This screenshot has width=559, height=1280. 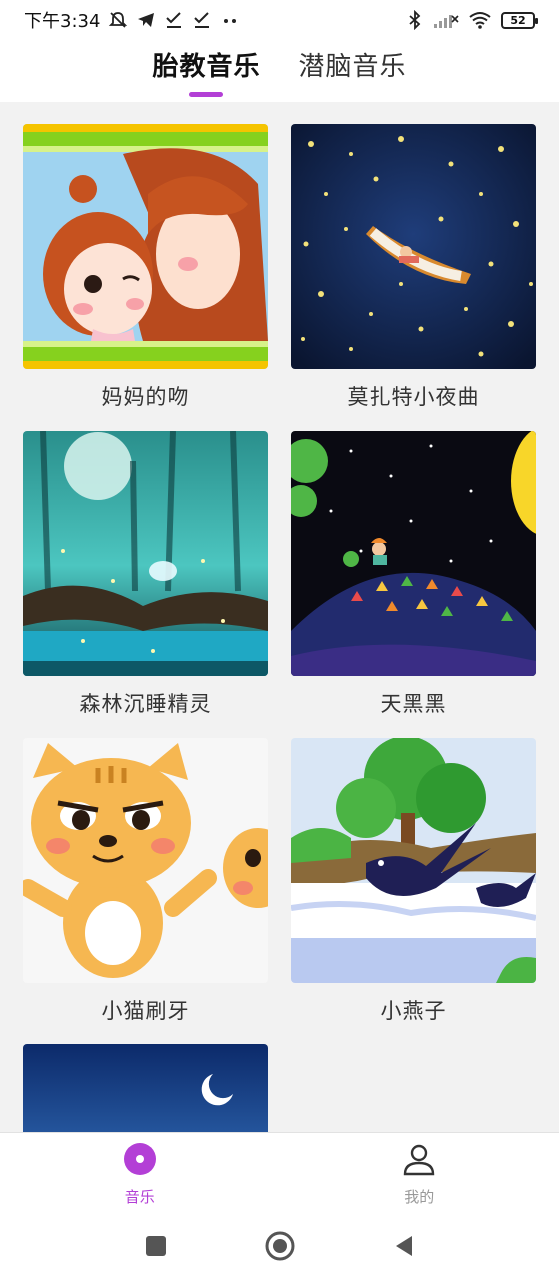 I want to click on status-left: 下午3:34, so click(x=132, y=20).